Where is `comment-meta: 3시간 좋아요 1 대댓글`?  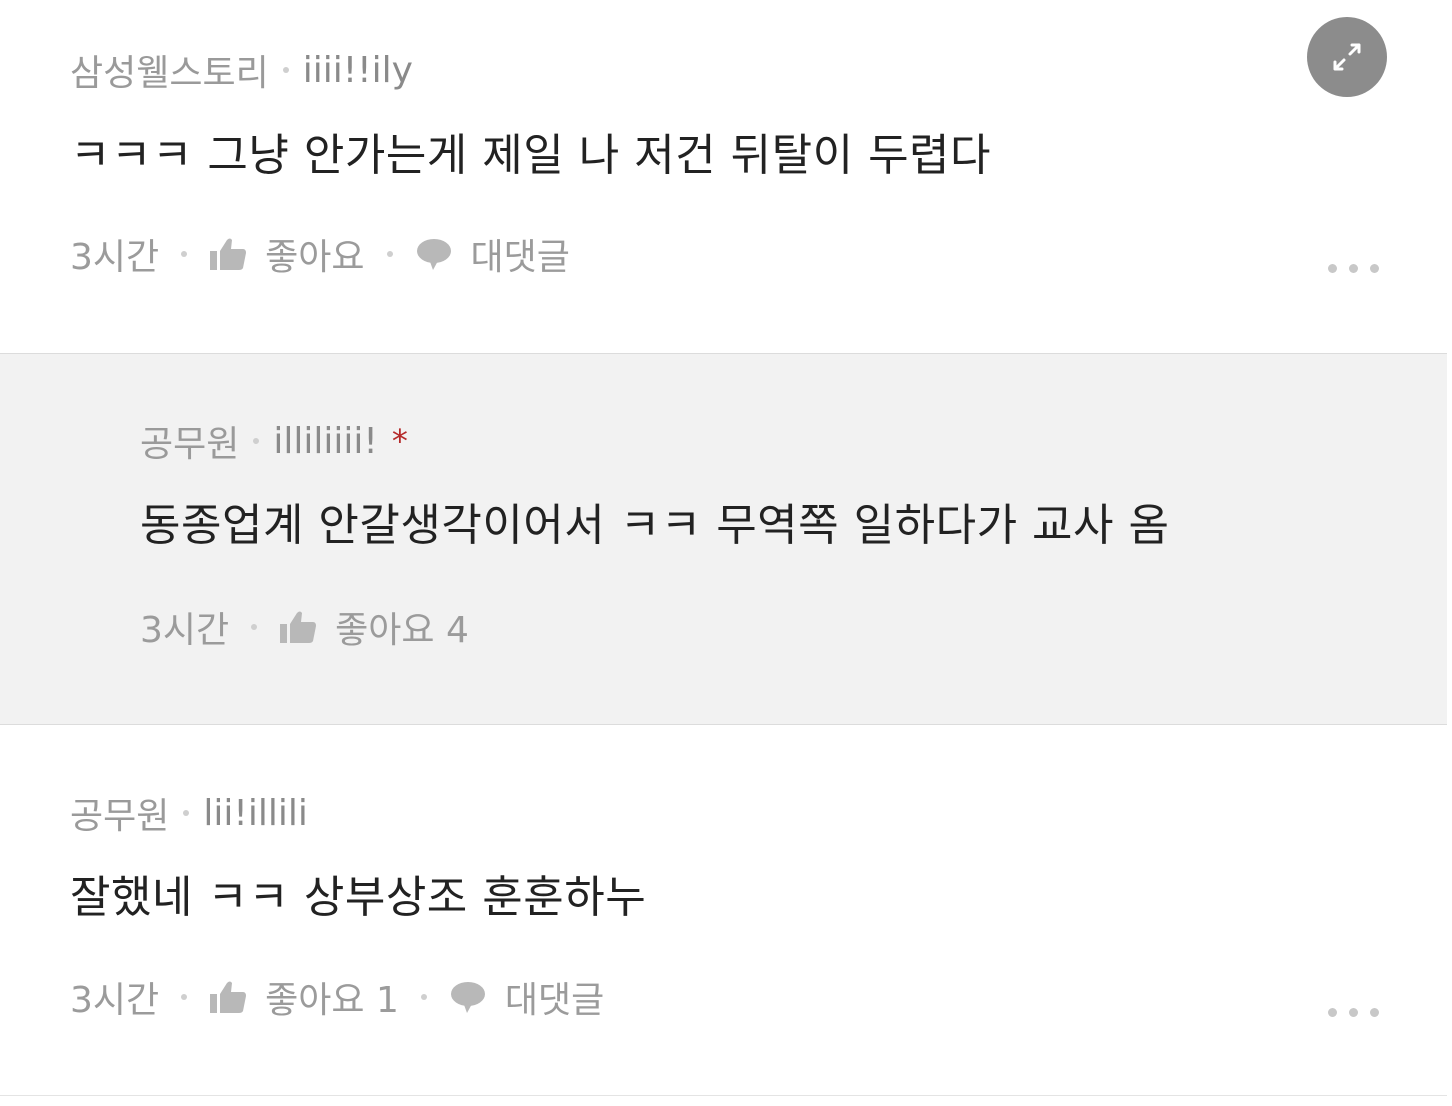 comment-meta: 3시간 좋아요 1 대댓글 is located at coordinates (337, 997).